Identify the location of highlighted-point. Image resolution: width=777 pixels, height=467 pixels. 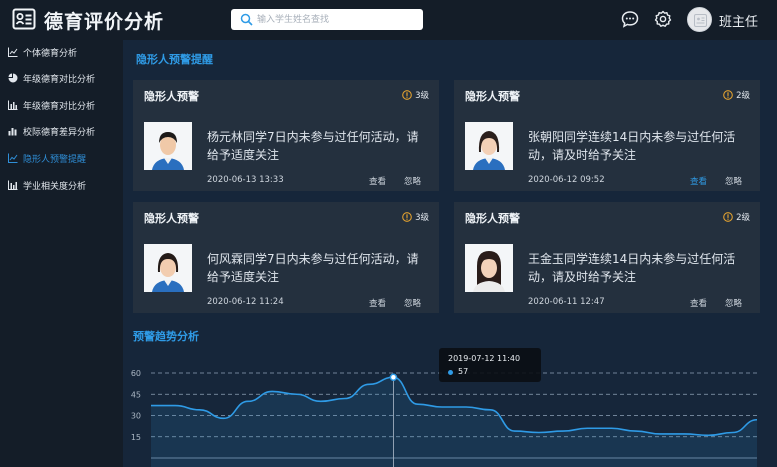
(393, 377).